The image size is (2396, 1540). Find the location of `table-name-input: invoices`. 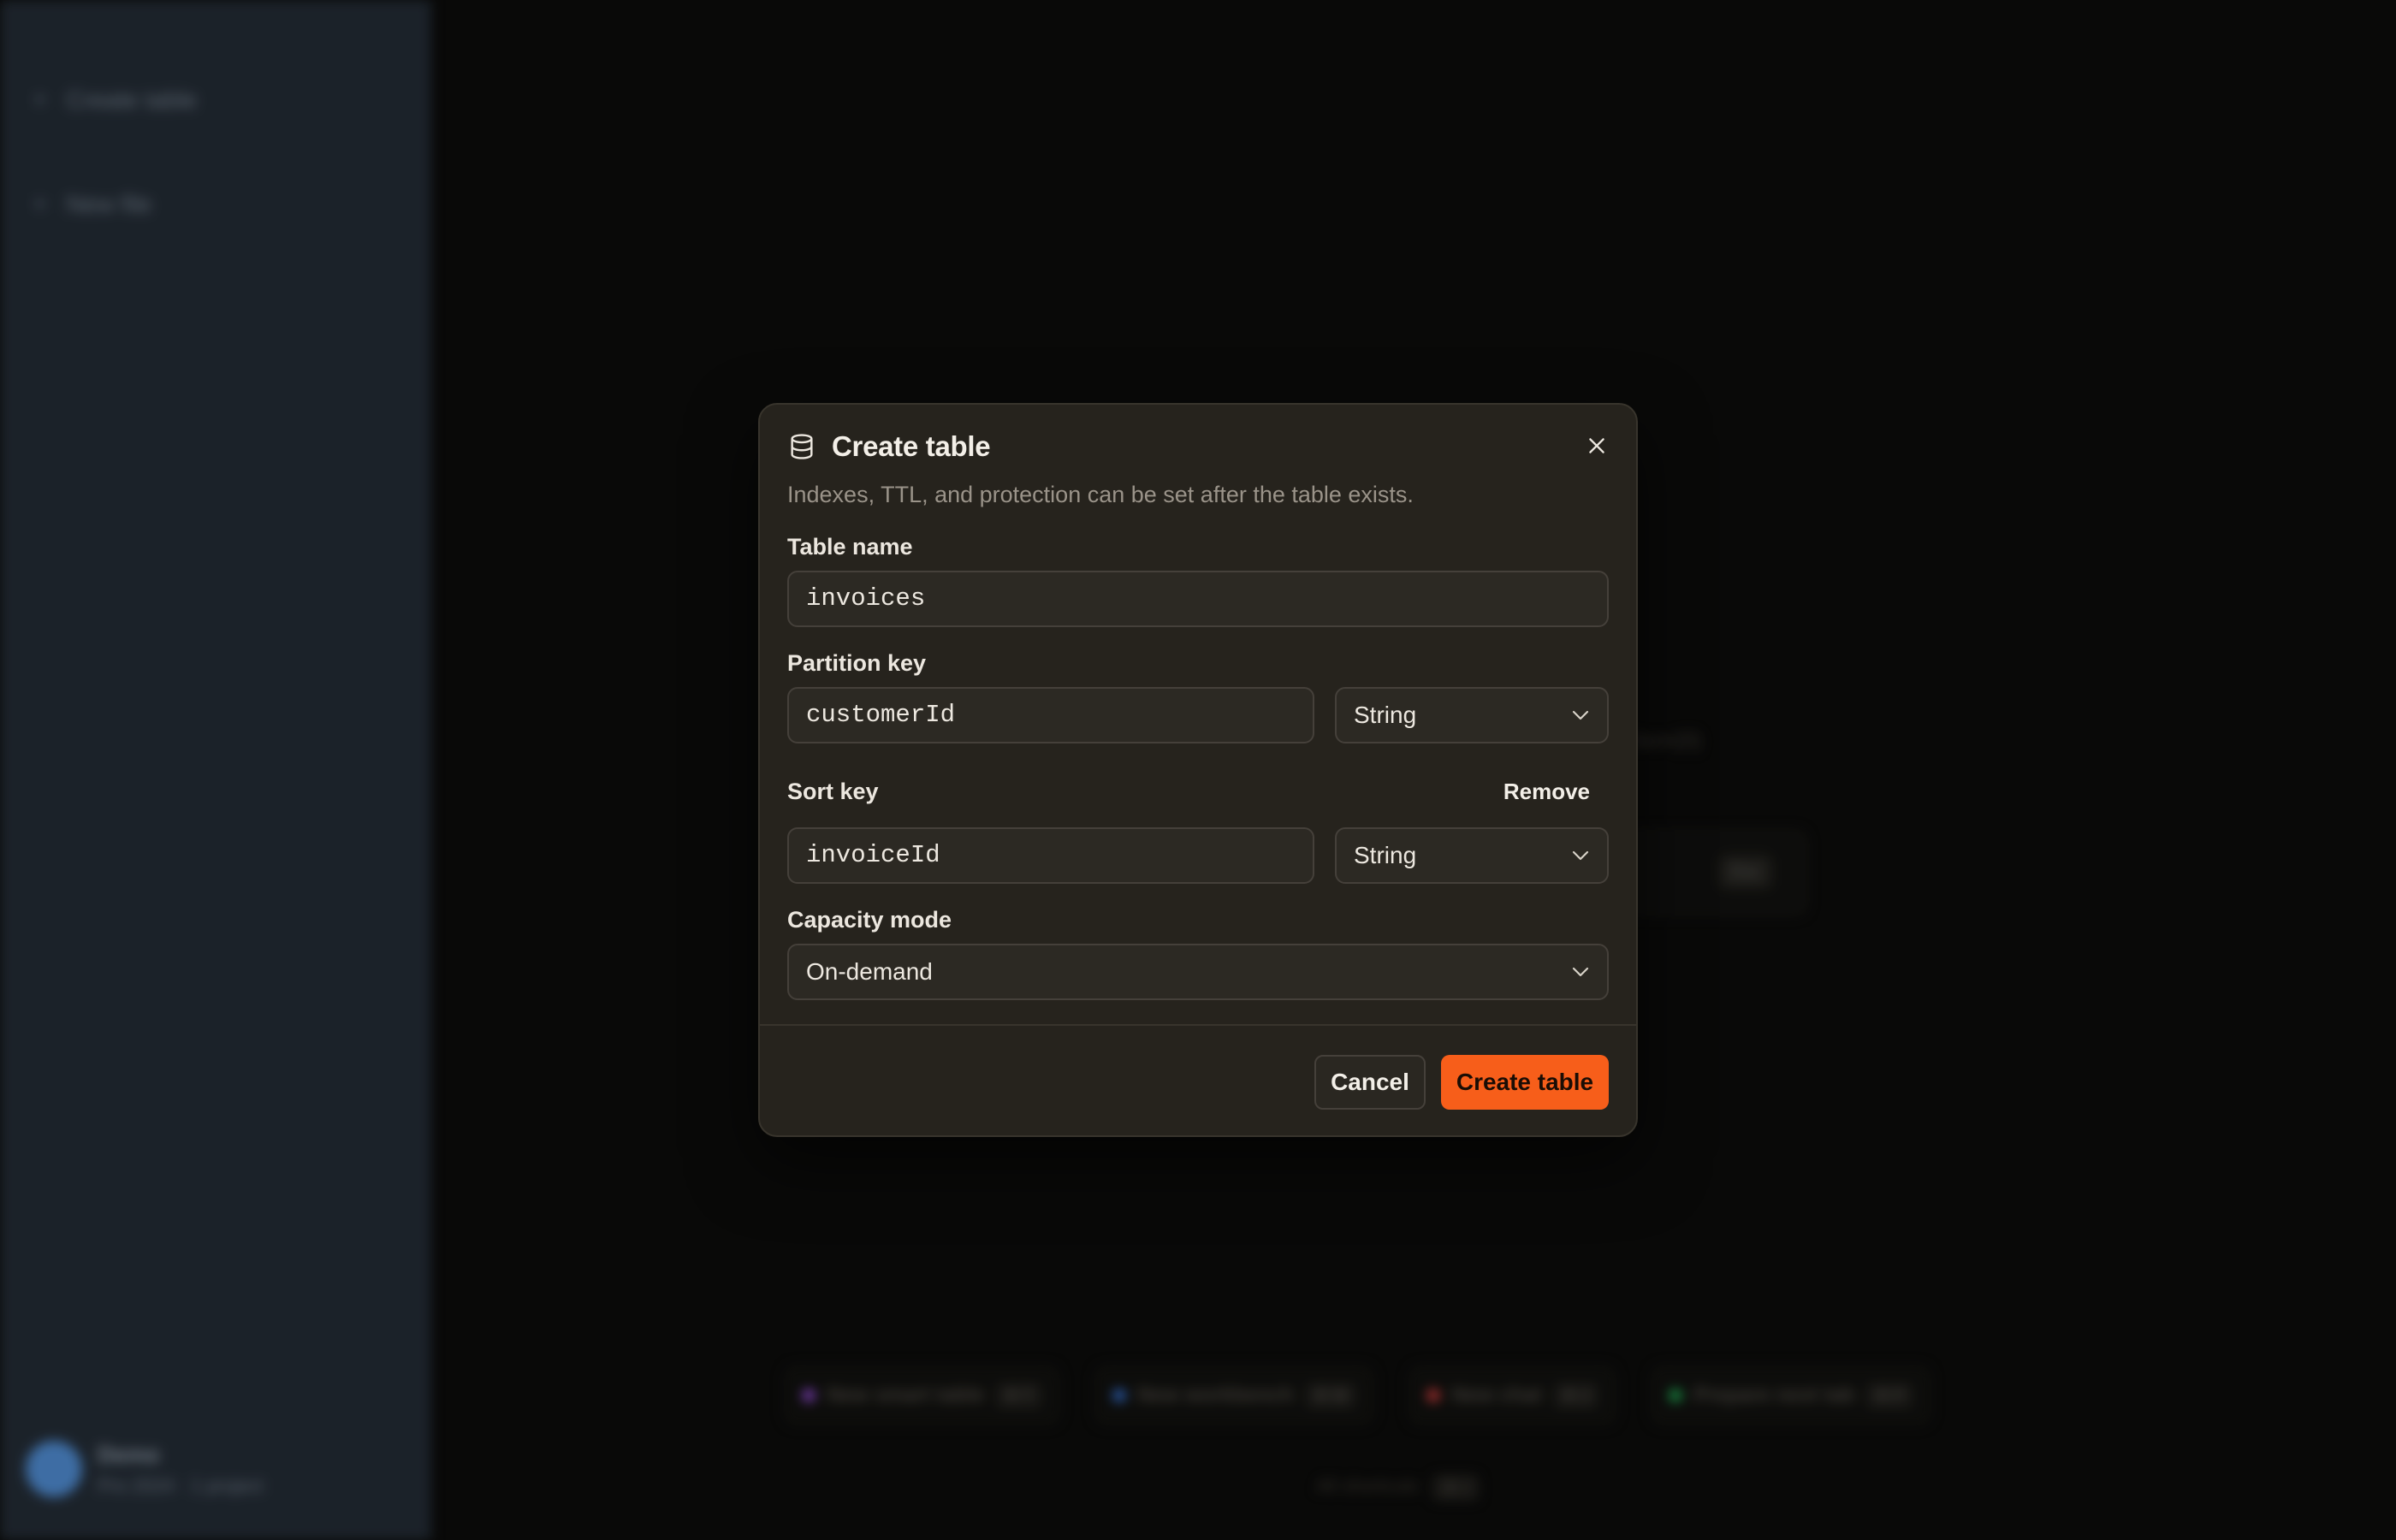

table-name-input: invoices is located at coordinates (1198, 599).